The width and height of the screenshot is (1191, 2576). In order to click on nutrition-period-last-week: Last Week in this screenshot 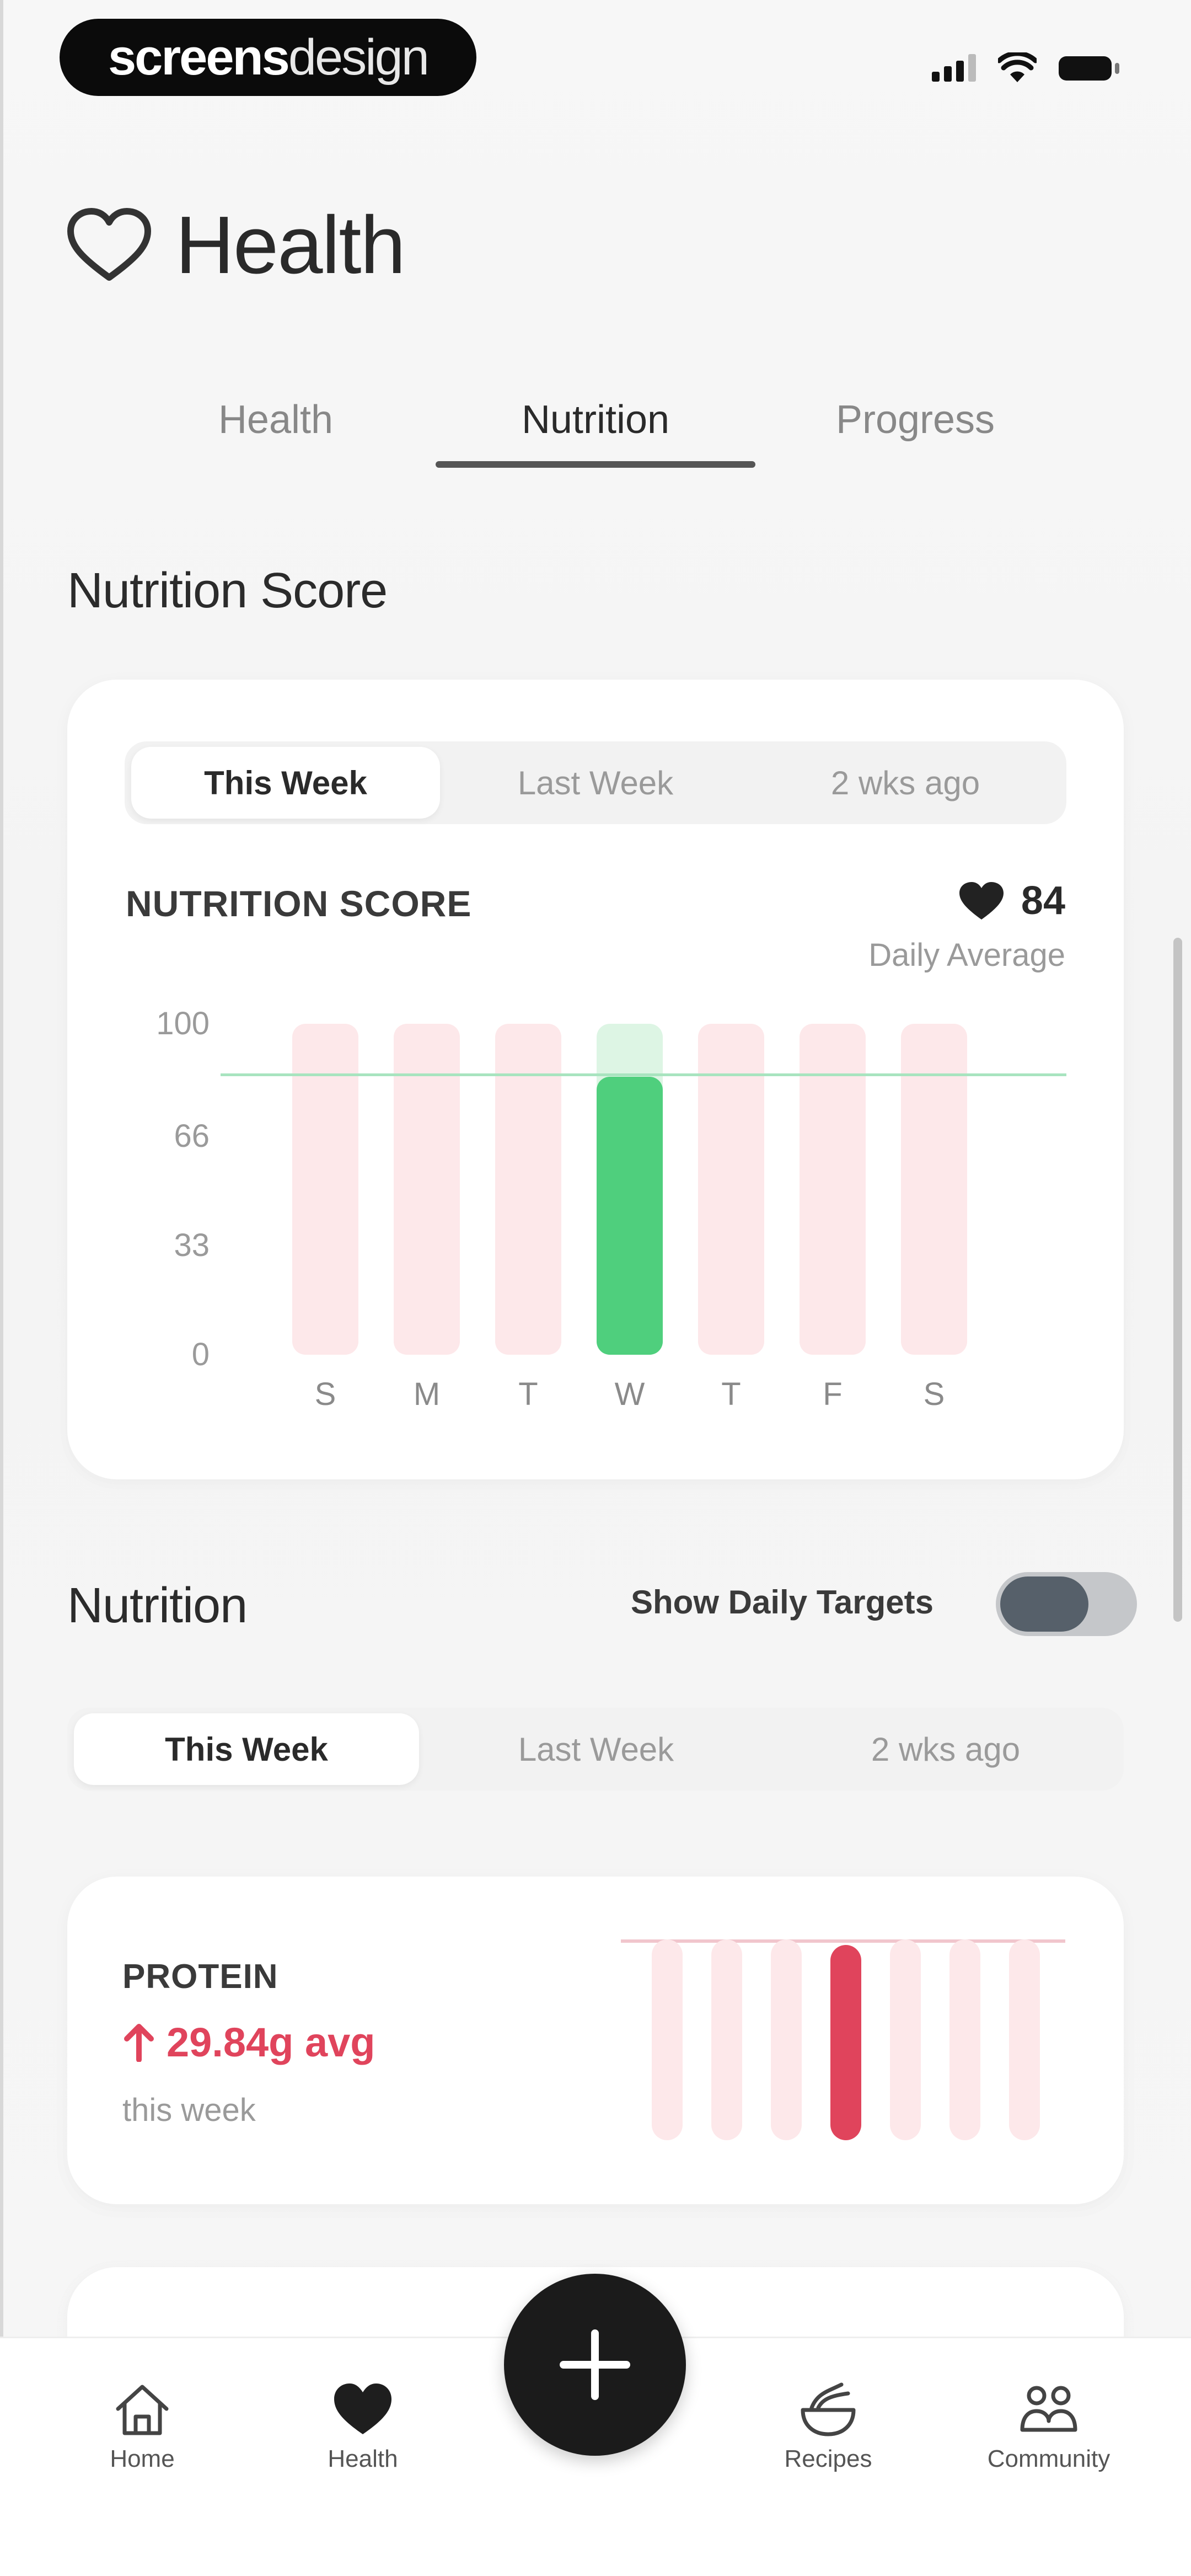, I will do `click(596, 1749)`.